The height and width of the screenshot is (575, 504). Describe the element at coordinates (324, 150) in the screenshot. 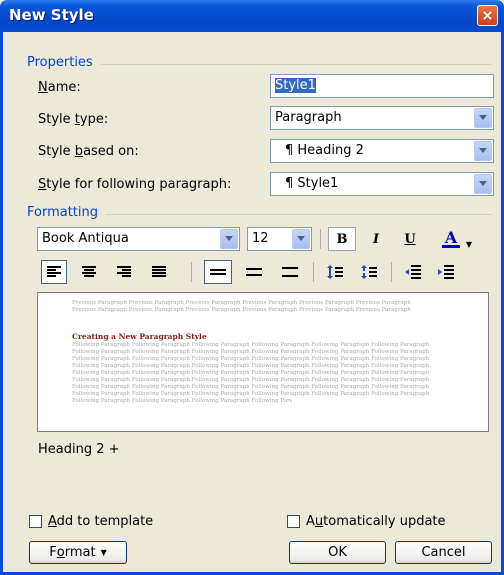

I see `based-on-value: ¶ Heading 2` at that location.